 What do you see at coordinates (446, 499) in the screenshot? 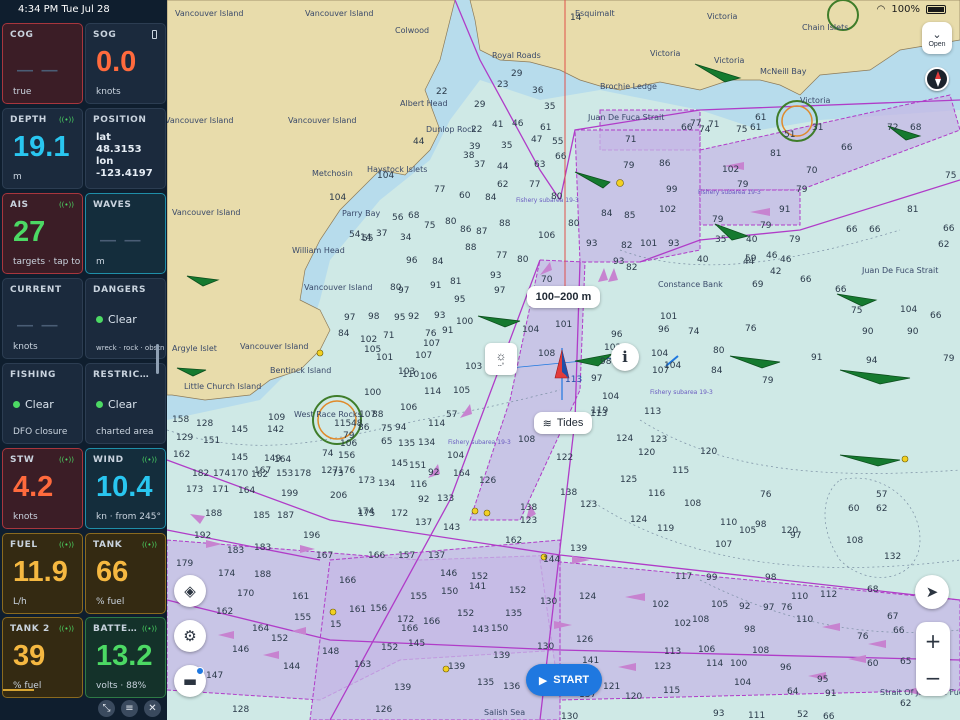
I see `depth-sounding: 133` at bounding box center [446, 499].